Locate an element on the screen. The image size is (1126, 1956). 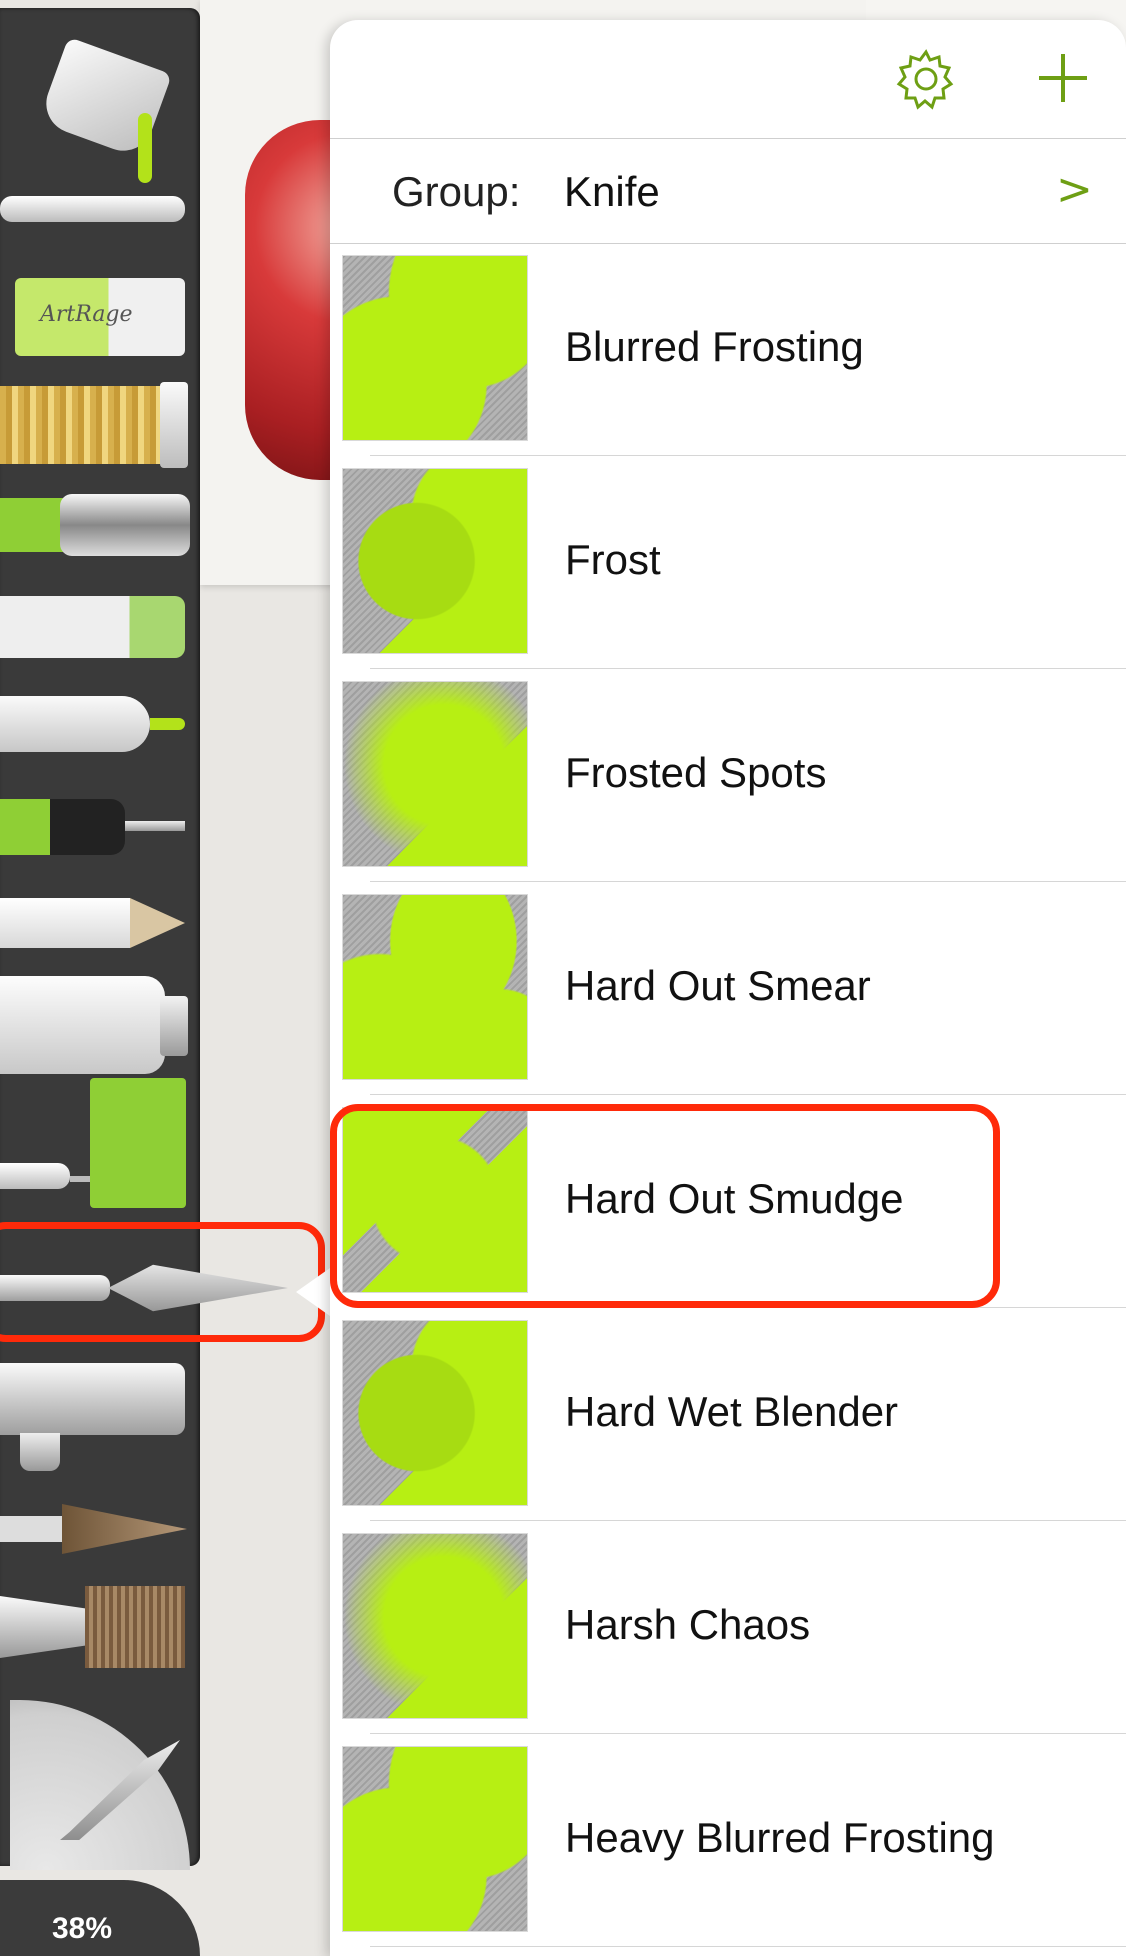
preset-toolbar is located at coordinates (728, 79).